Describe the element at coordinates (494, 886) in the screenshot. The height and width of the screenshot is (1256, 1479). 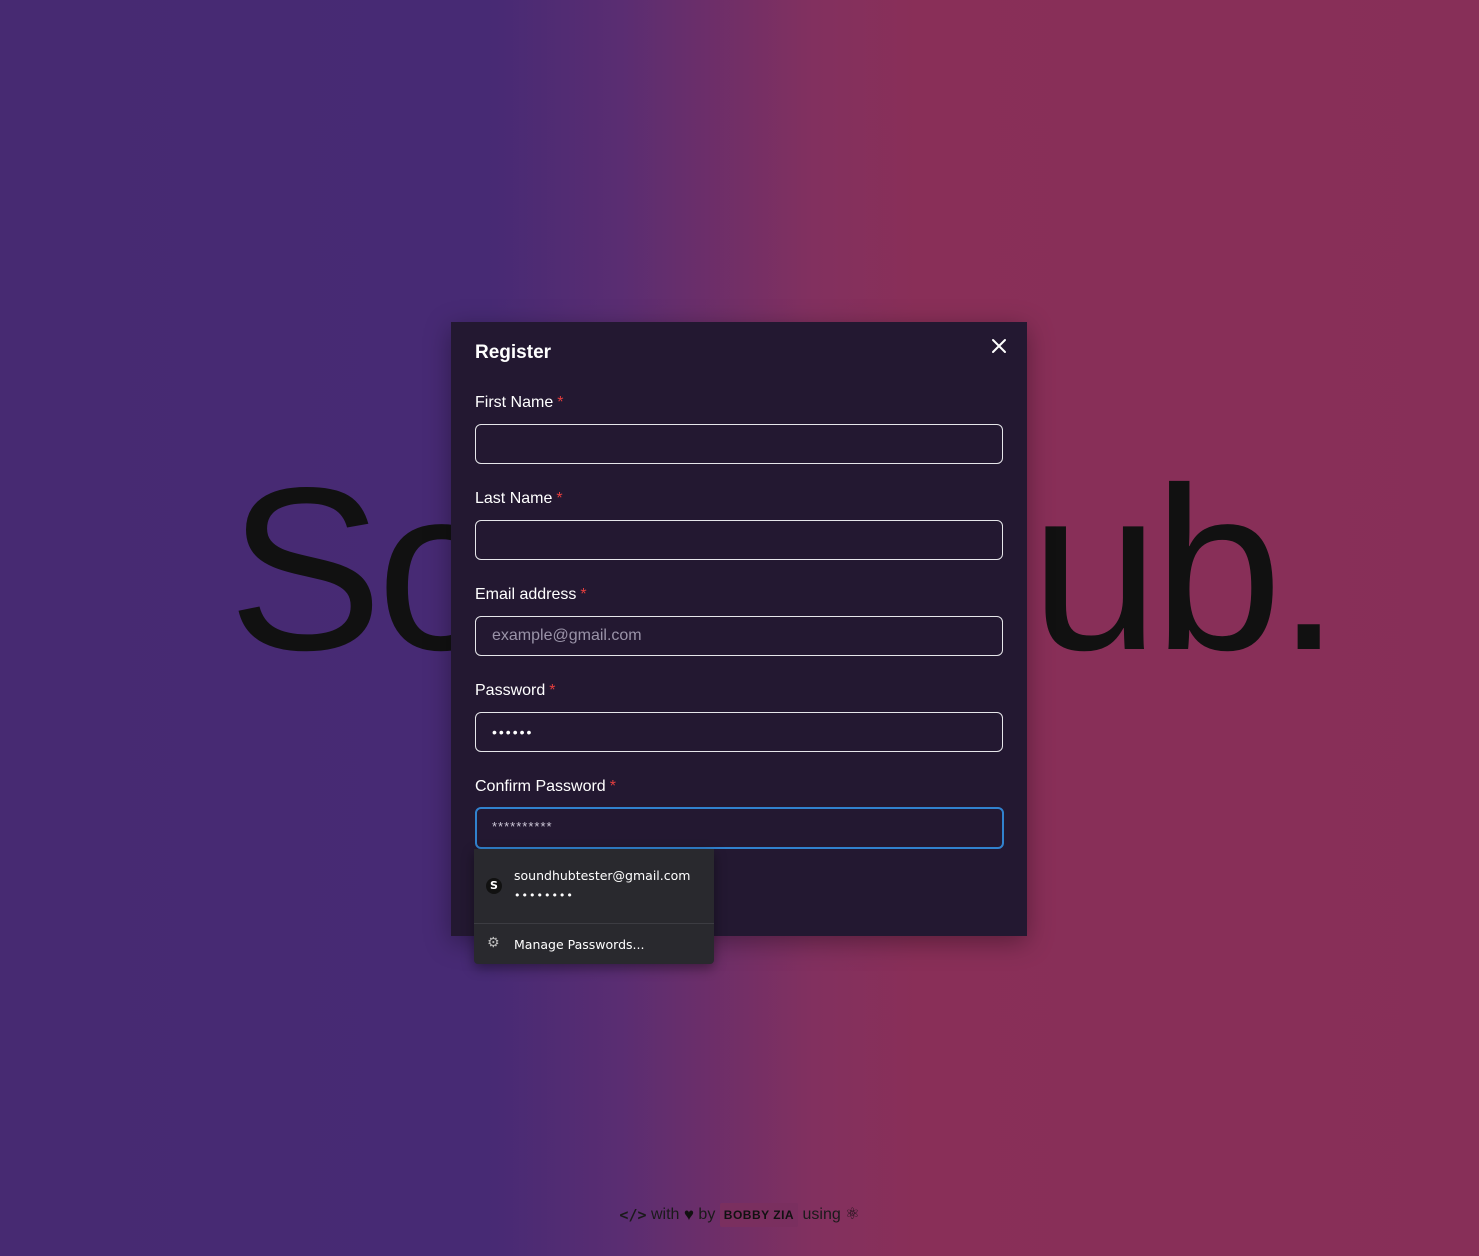
I see `site-favicon-icon: S` at that location.